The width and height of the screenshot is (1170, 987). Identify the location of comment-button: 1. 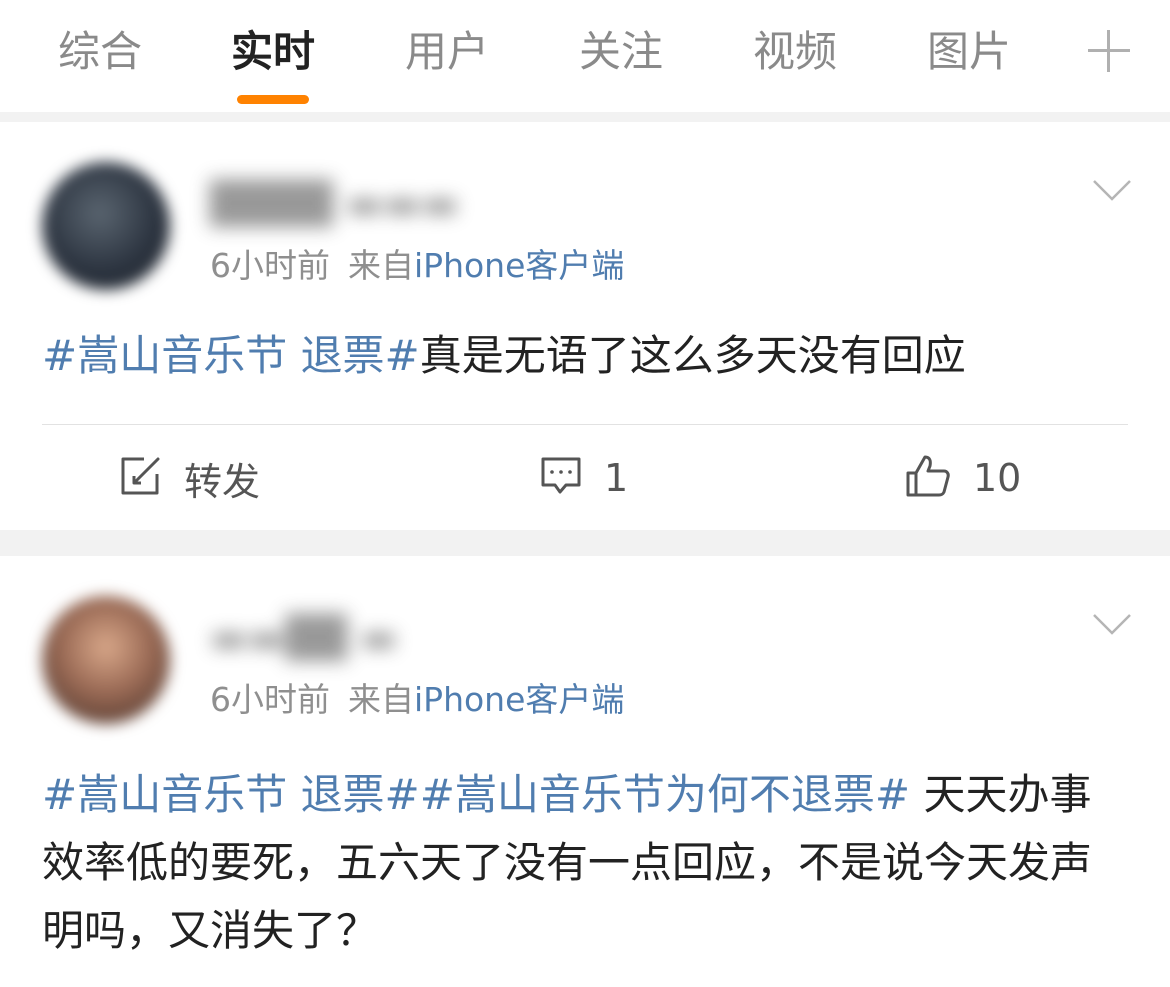
(584, 478).